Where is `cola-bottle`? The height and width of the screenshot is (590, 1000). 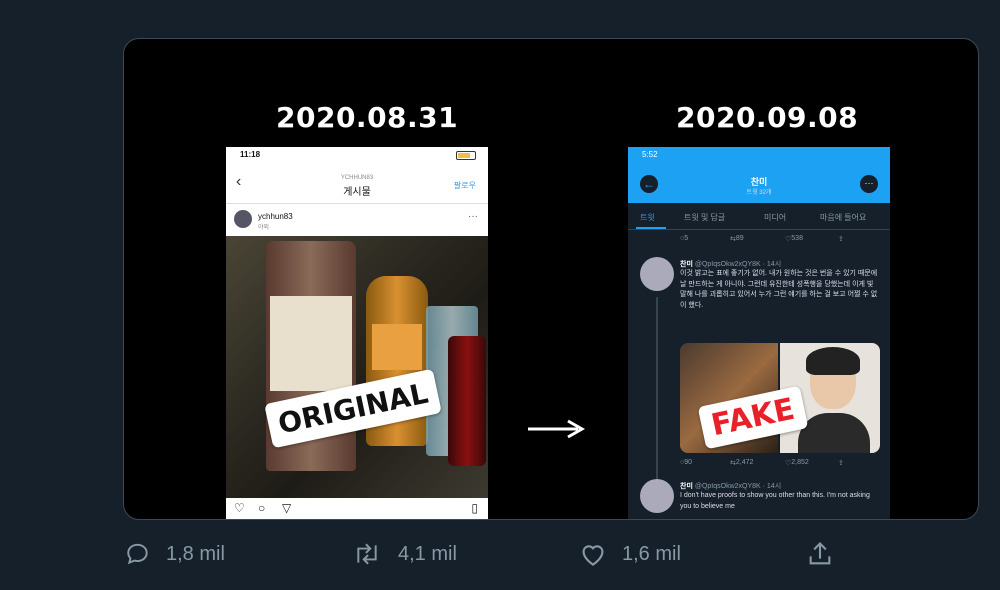
cola-bottle is located at coordinates (467, 401).